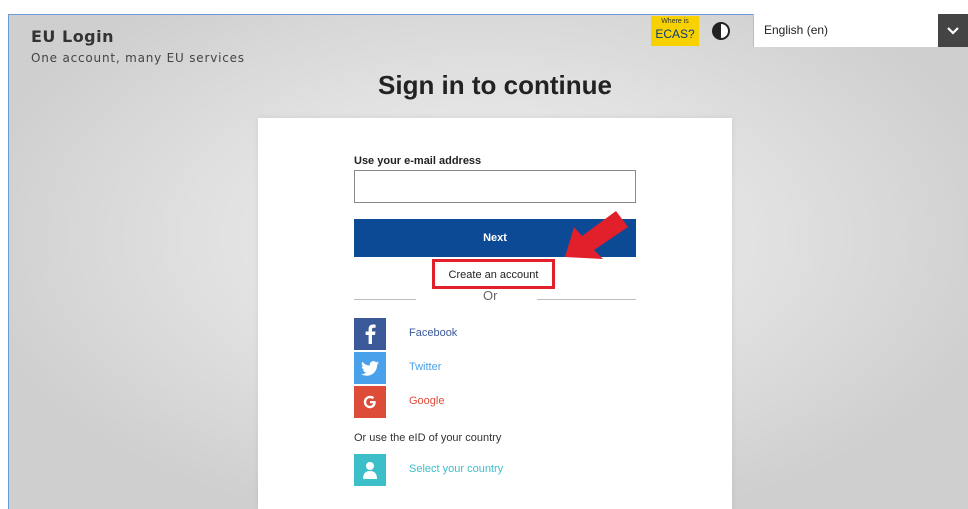 This screenshot has height=509, width=968. What do you see at coordinates (675, 34) in the screenshot?
I see `ecas-big-text: ECAS?` at bounding box center [675, 34].